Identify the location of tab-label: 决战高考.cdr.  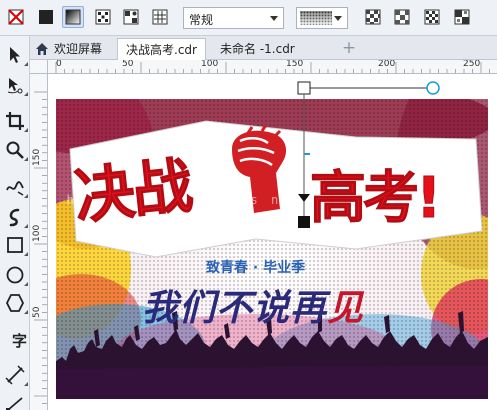
(161, 50).